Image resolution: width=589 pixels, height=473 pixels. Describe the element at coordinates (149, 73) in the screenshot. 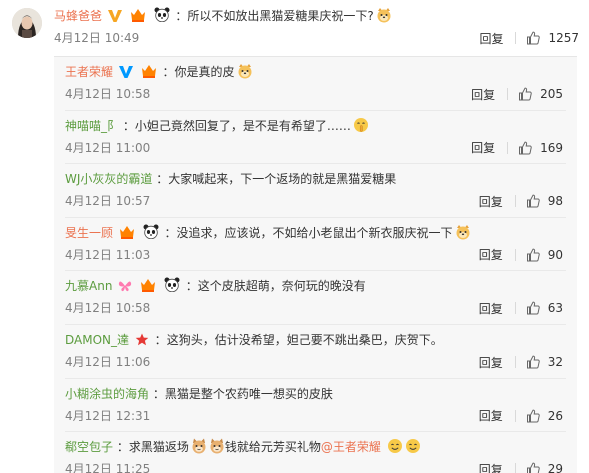

I see `vip-level-icon` at that location.